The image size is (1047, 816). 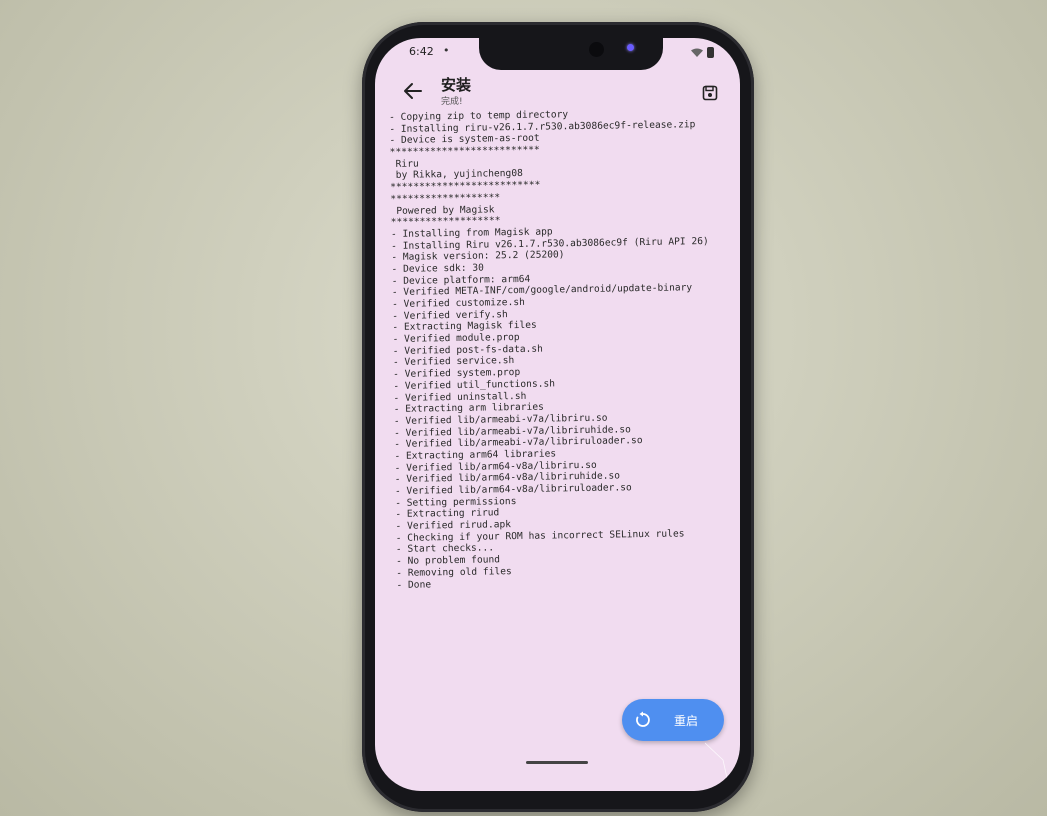 What do you see at coordinates (452, 102) in the screenshot?
I see `page-subtitle: 完成!` at bounding box center [452, 102].